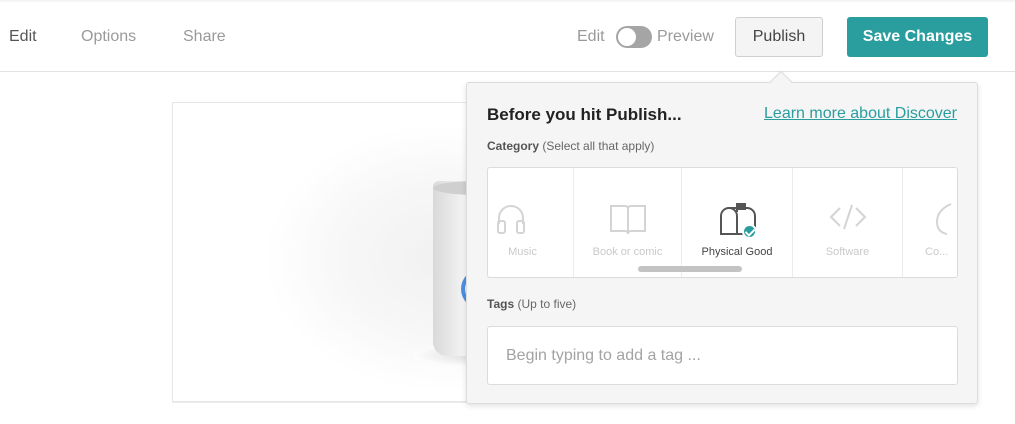 This screenshot has width=1015, height=424. What do you see at coordinates (690, 269) in the screenshot?
I see `category-scrollbar` at bounding box center [690, 269].